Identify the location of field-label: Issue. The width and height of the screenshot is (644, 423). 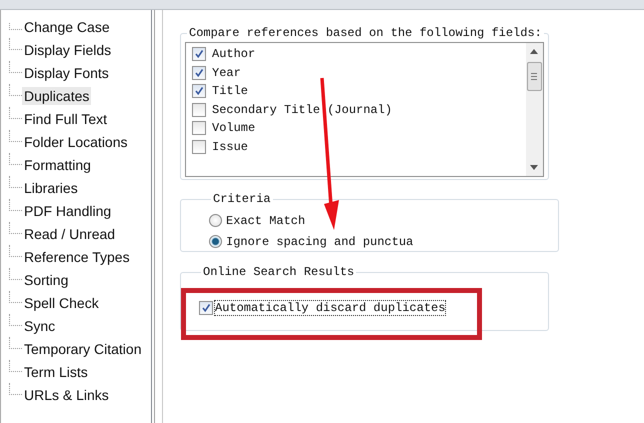
(230, 147).